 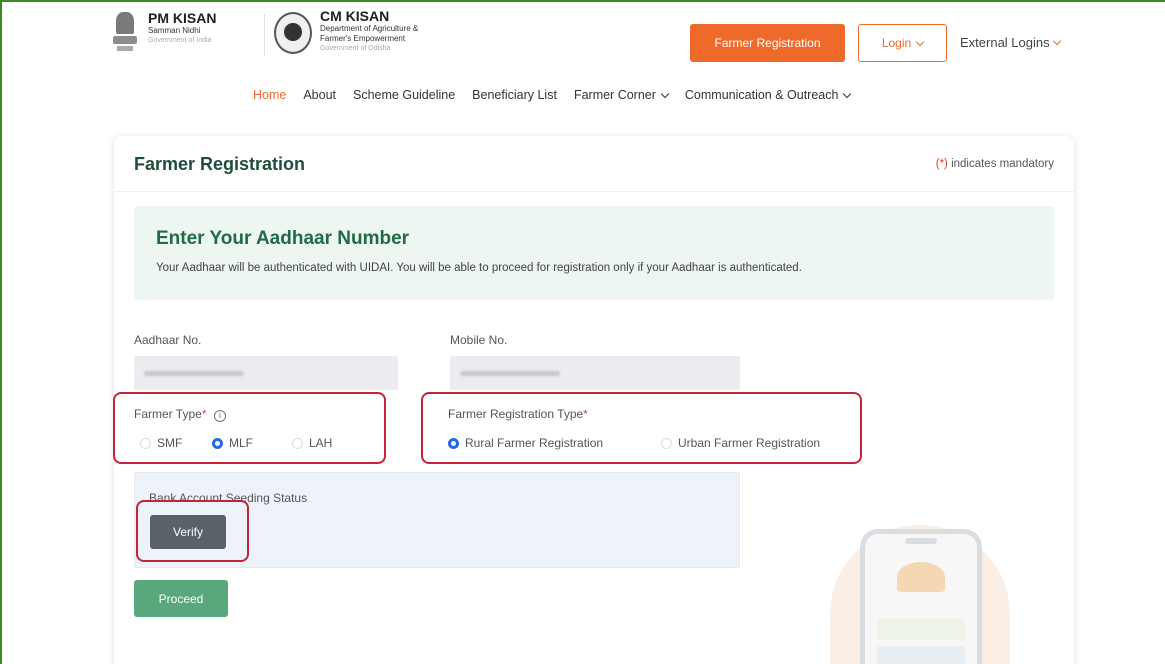 I want to click on nav-communication-outreach: Communication & Outreach, so click(x=768, y=95).